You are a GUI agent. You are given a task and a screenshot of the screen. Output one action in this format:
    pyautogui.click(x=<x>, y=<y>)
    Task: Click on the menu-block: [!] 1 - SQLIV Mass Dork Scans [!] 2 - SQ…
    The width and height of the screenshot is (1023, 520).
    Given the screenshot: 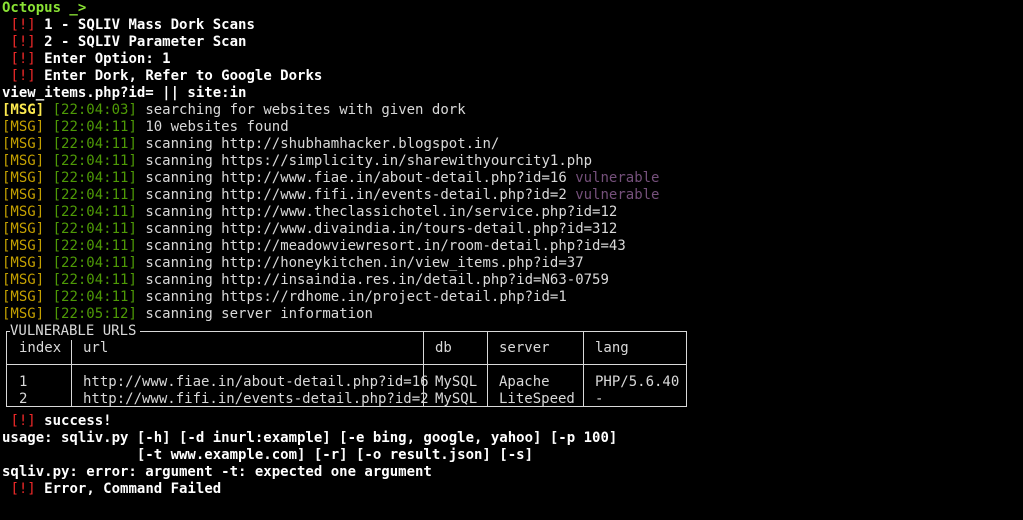 What is the action you would take?
    pyautogui.click(x=512, y=51)
    